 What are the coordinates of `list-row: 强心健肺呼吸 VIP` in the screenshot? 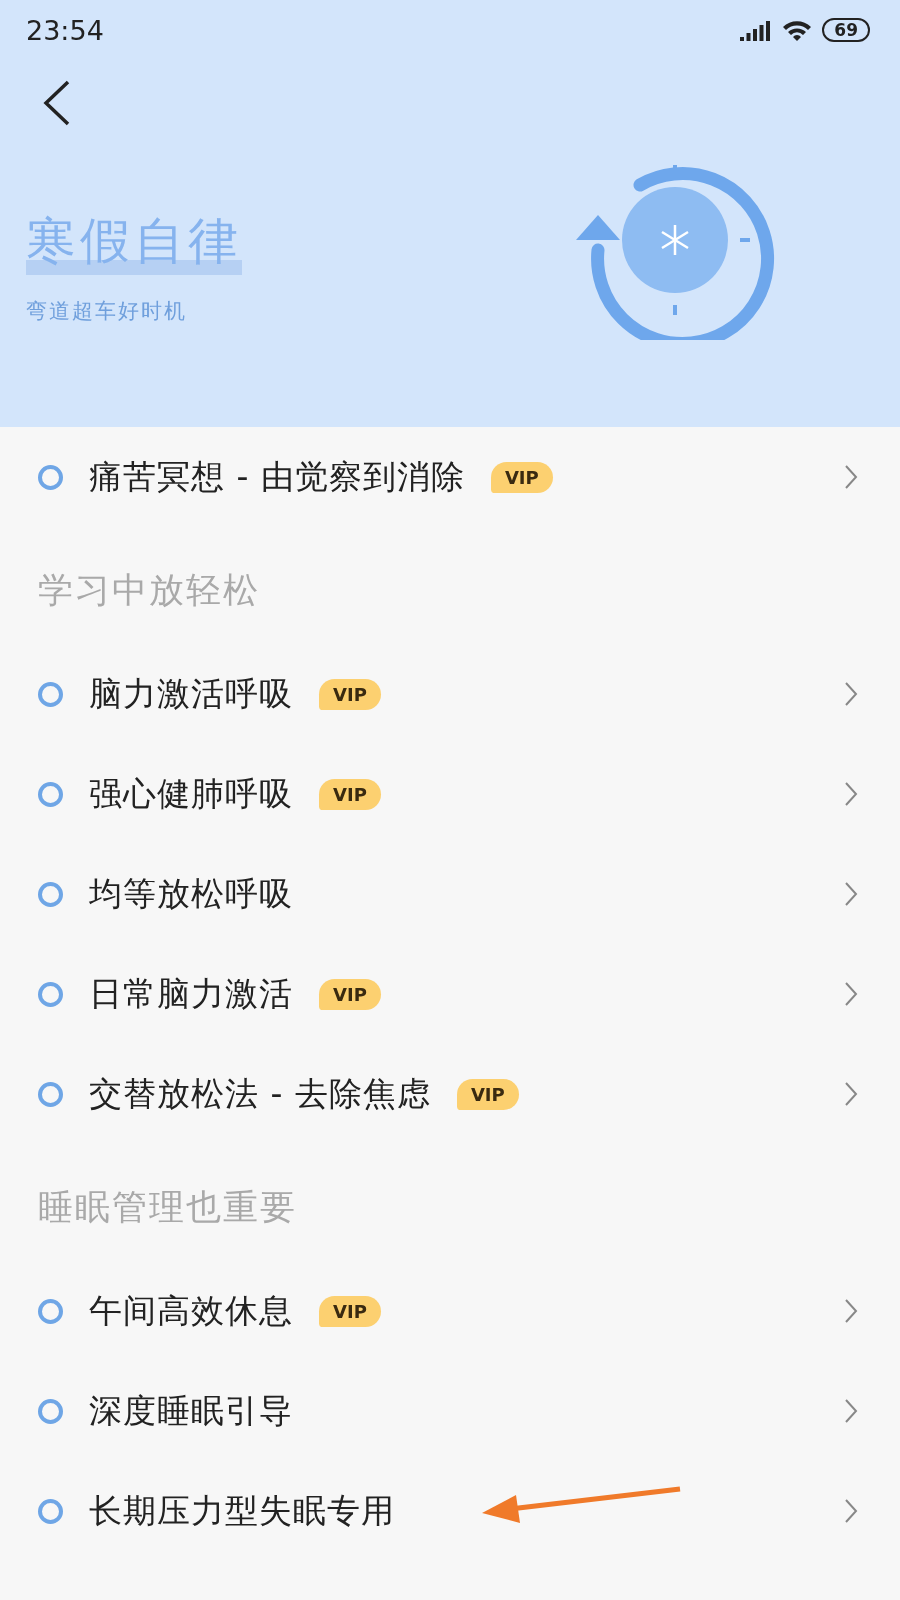 It's located at (448, 794).